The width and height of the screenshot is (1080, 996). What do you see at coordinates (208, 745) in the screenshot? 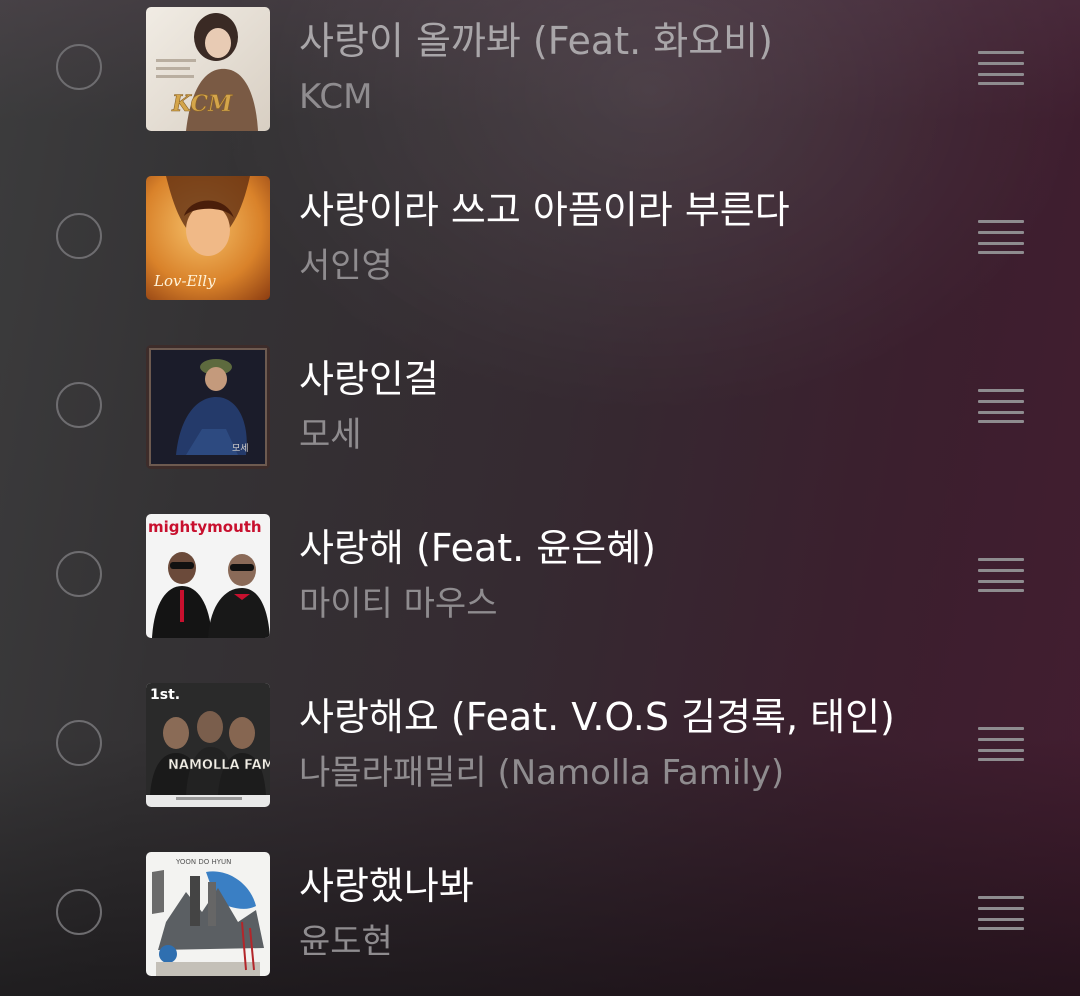
I see `album-art: 1st. NAMOLLA FAMILY` at bounding box center [208, 745].